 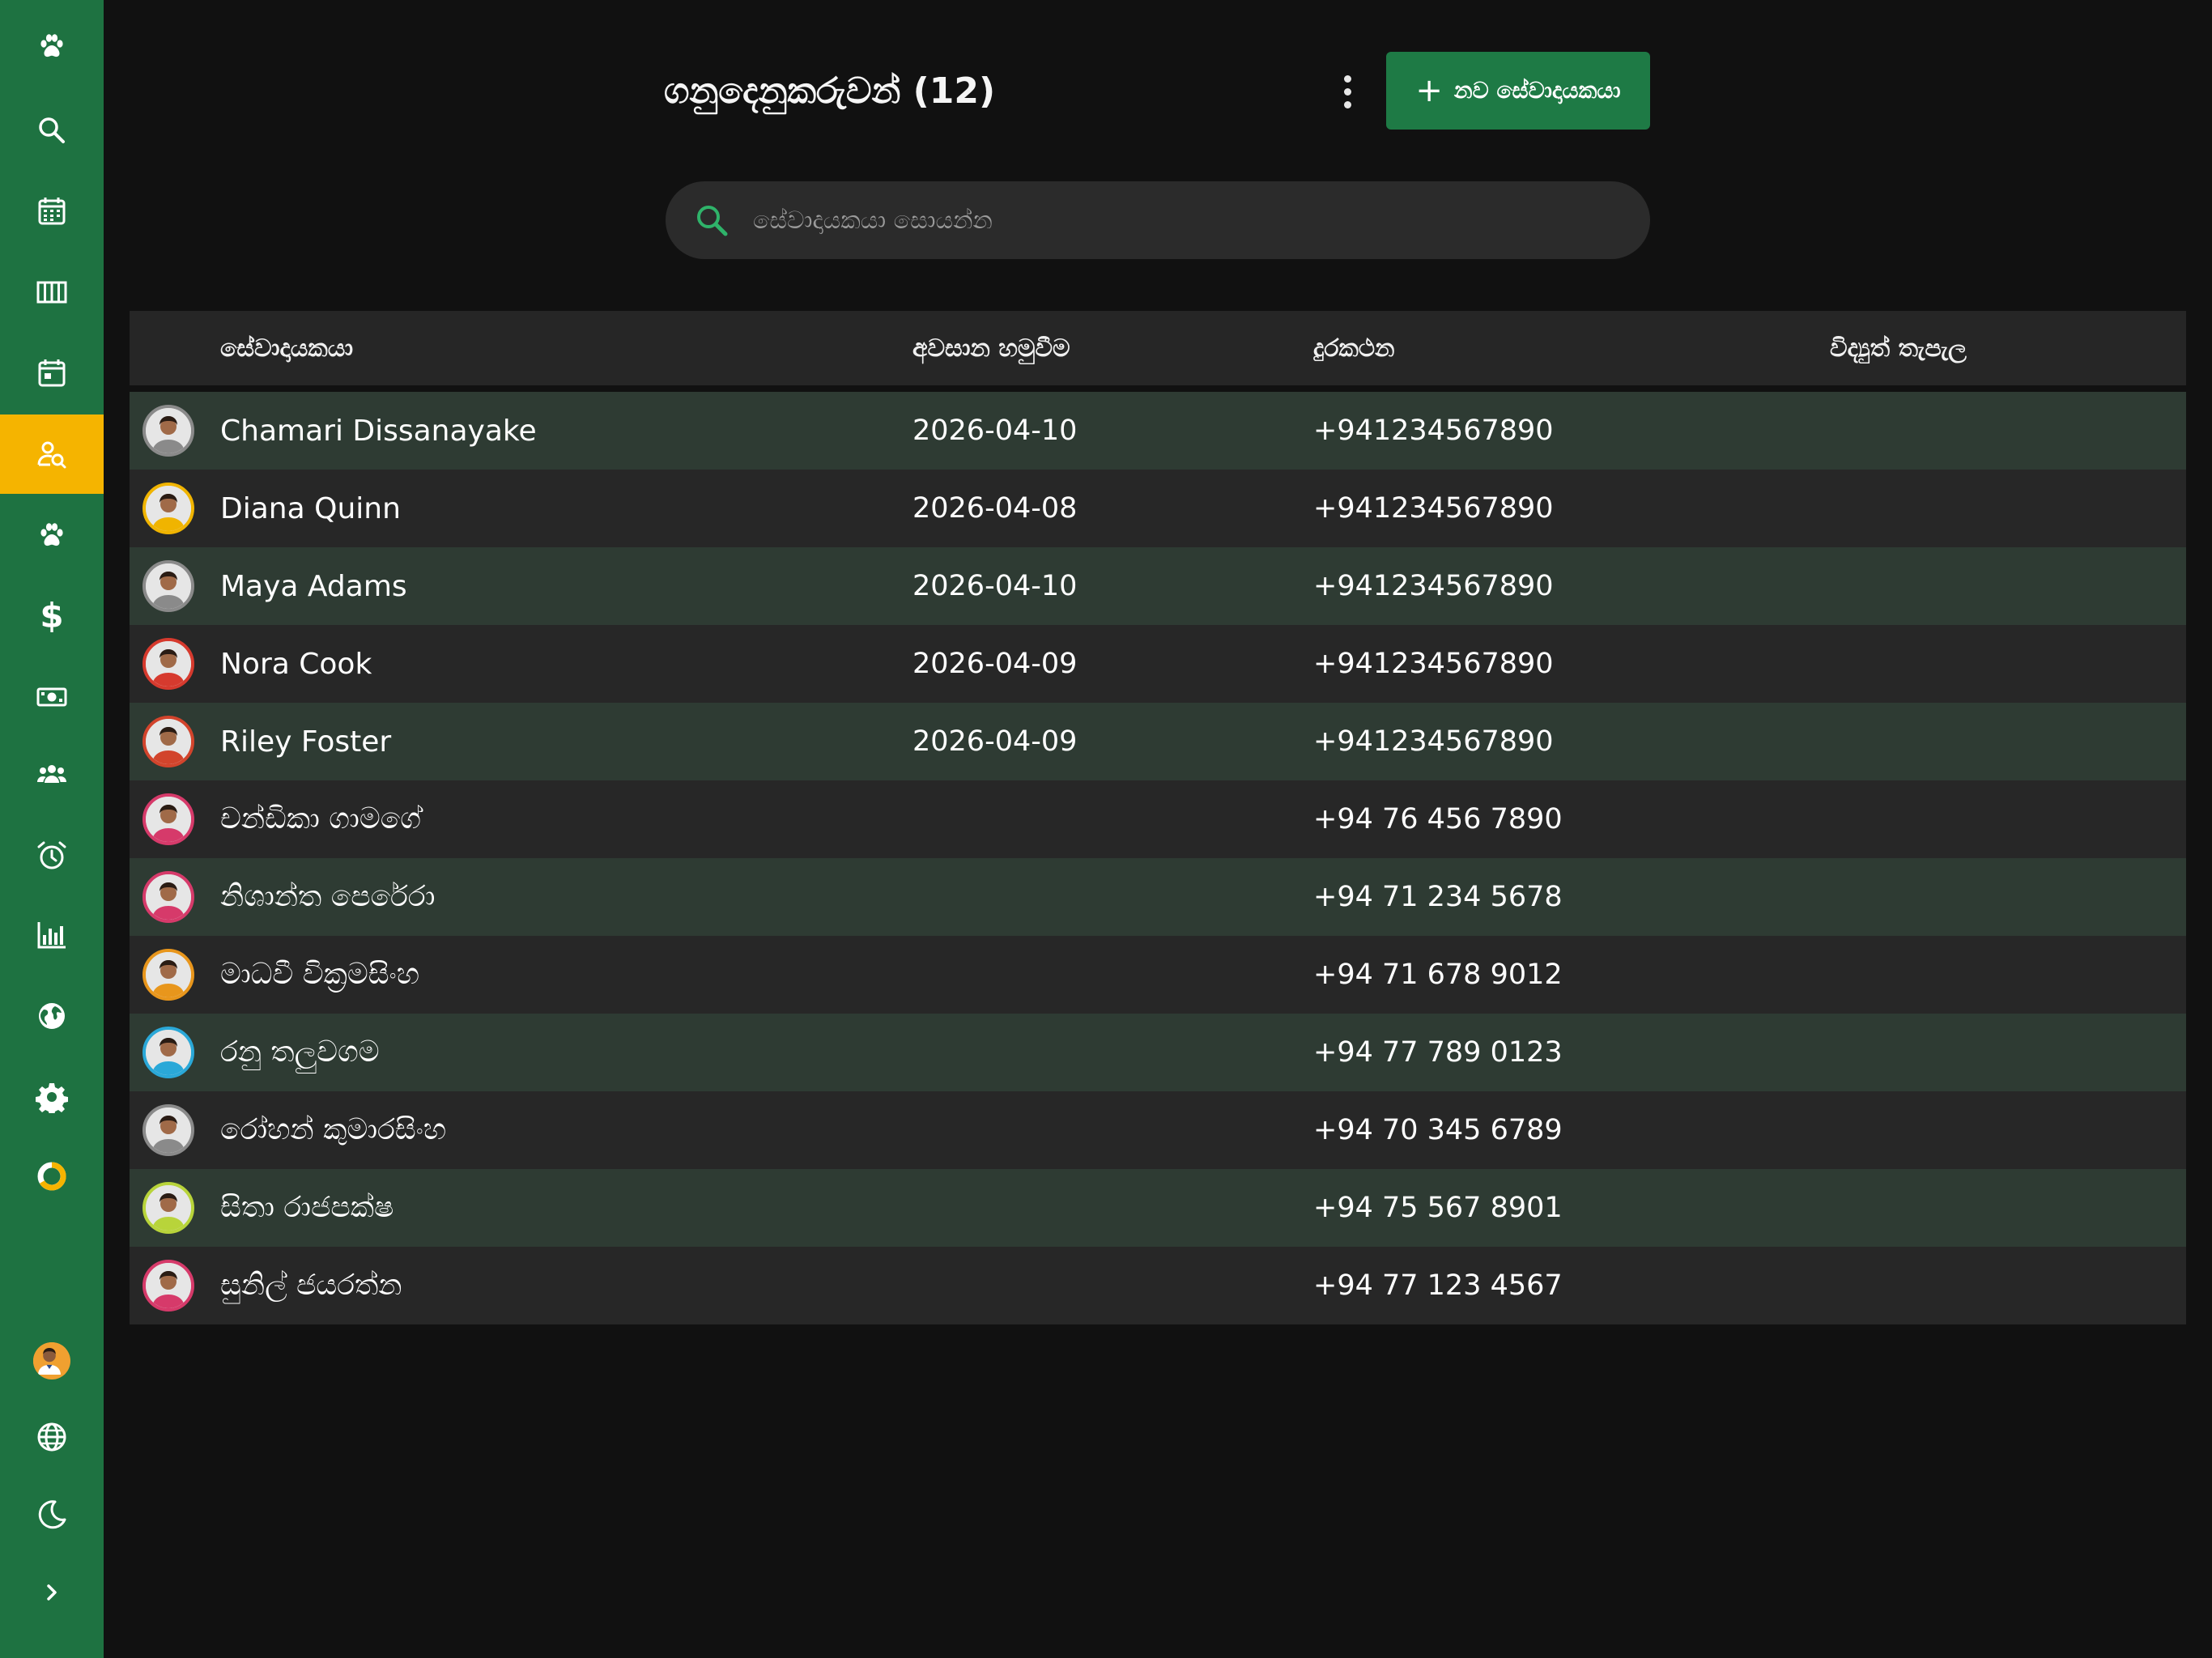 I want to click on sidebar-theme-toggle, so click(x=52, y=1514).